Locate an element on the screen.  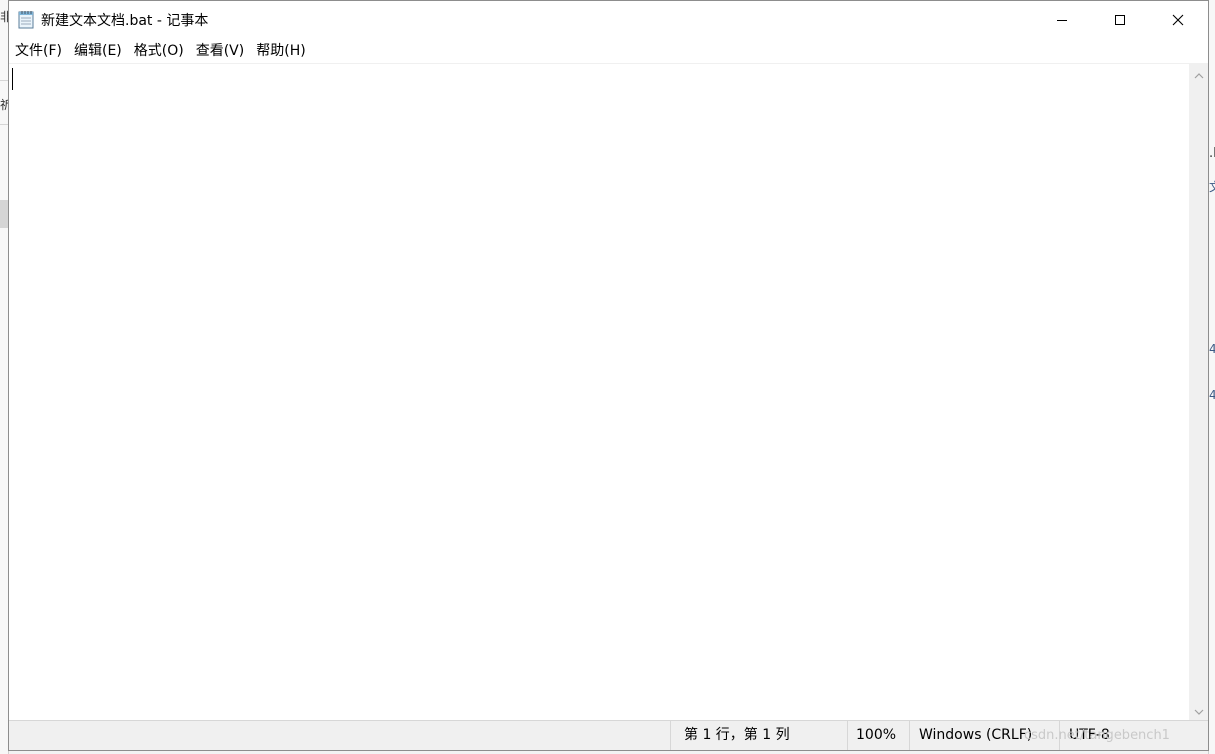
maximize-icon is located at coordinates (1120, 20).